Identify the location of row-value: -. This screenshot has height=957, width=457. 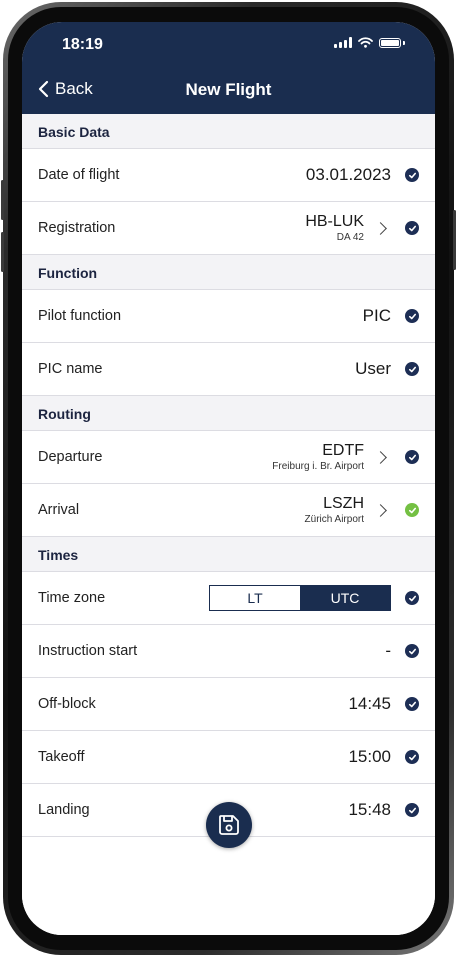
(388, 650).